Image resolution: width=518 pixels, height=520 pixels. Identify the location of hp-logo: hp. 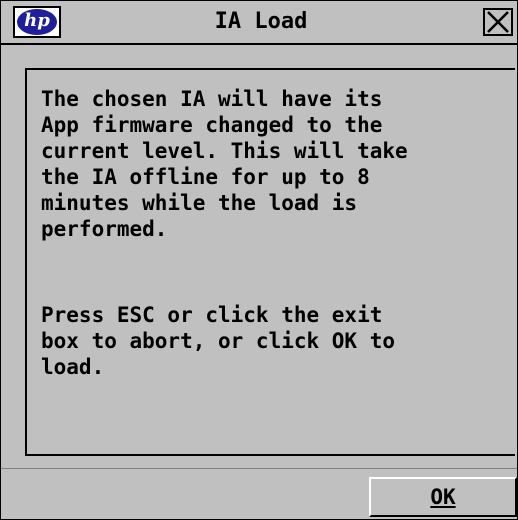
(37, 22).